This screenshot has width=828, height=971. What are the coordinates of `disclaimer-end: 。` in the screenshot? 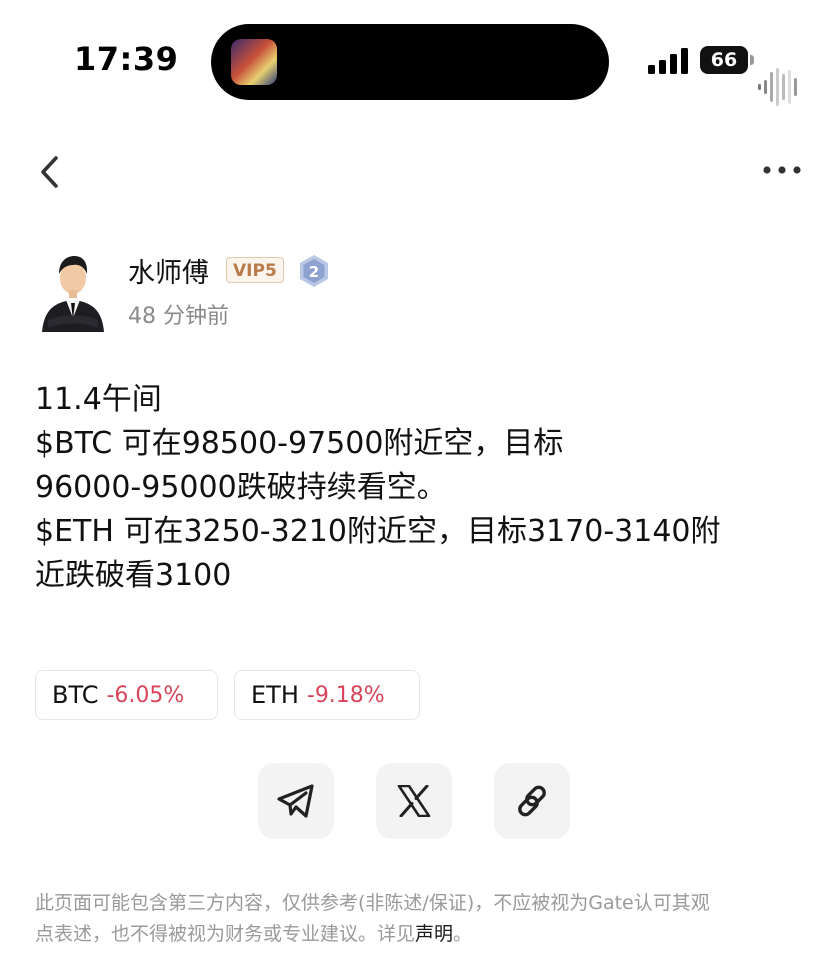 It's located at (463, 934).